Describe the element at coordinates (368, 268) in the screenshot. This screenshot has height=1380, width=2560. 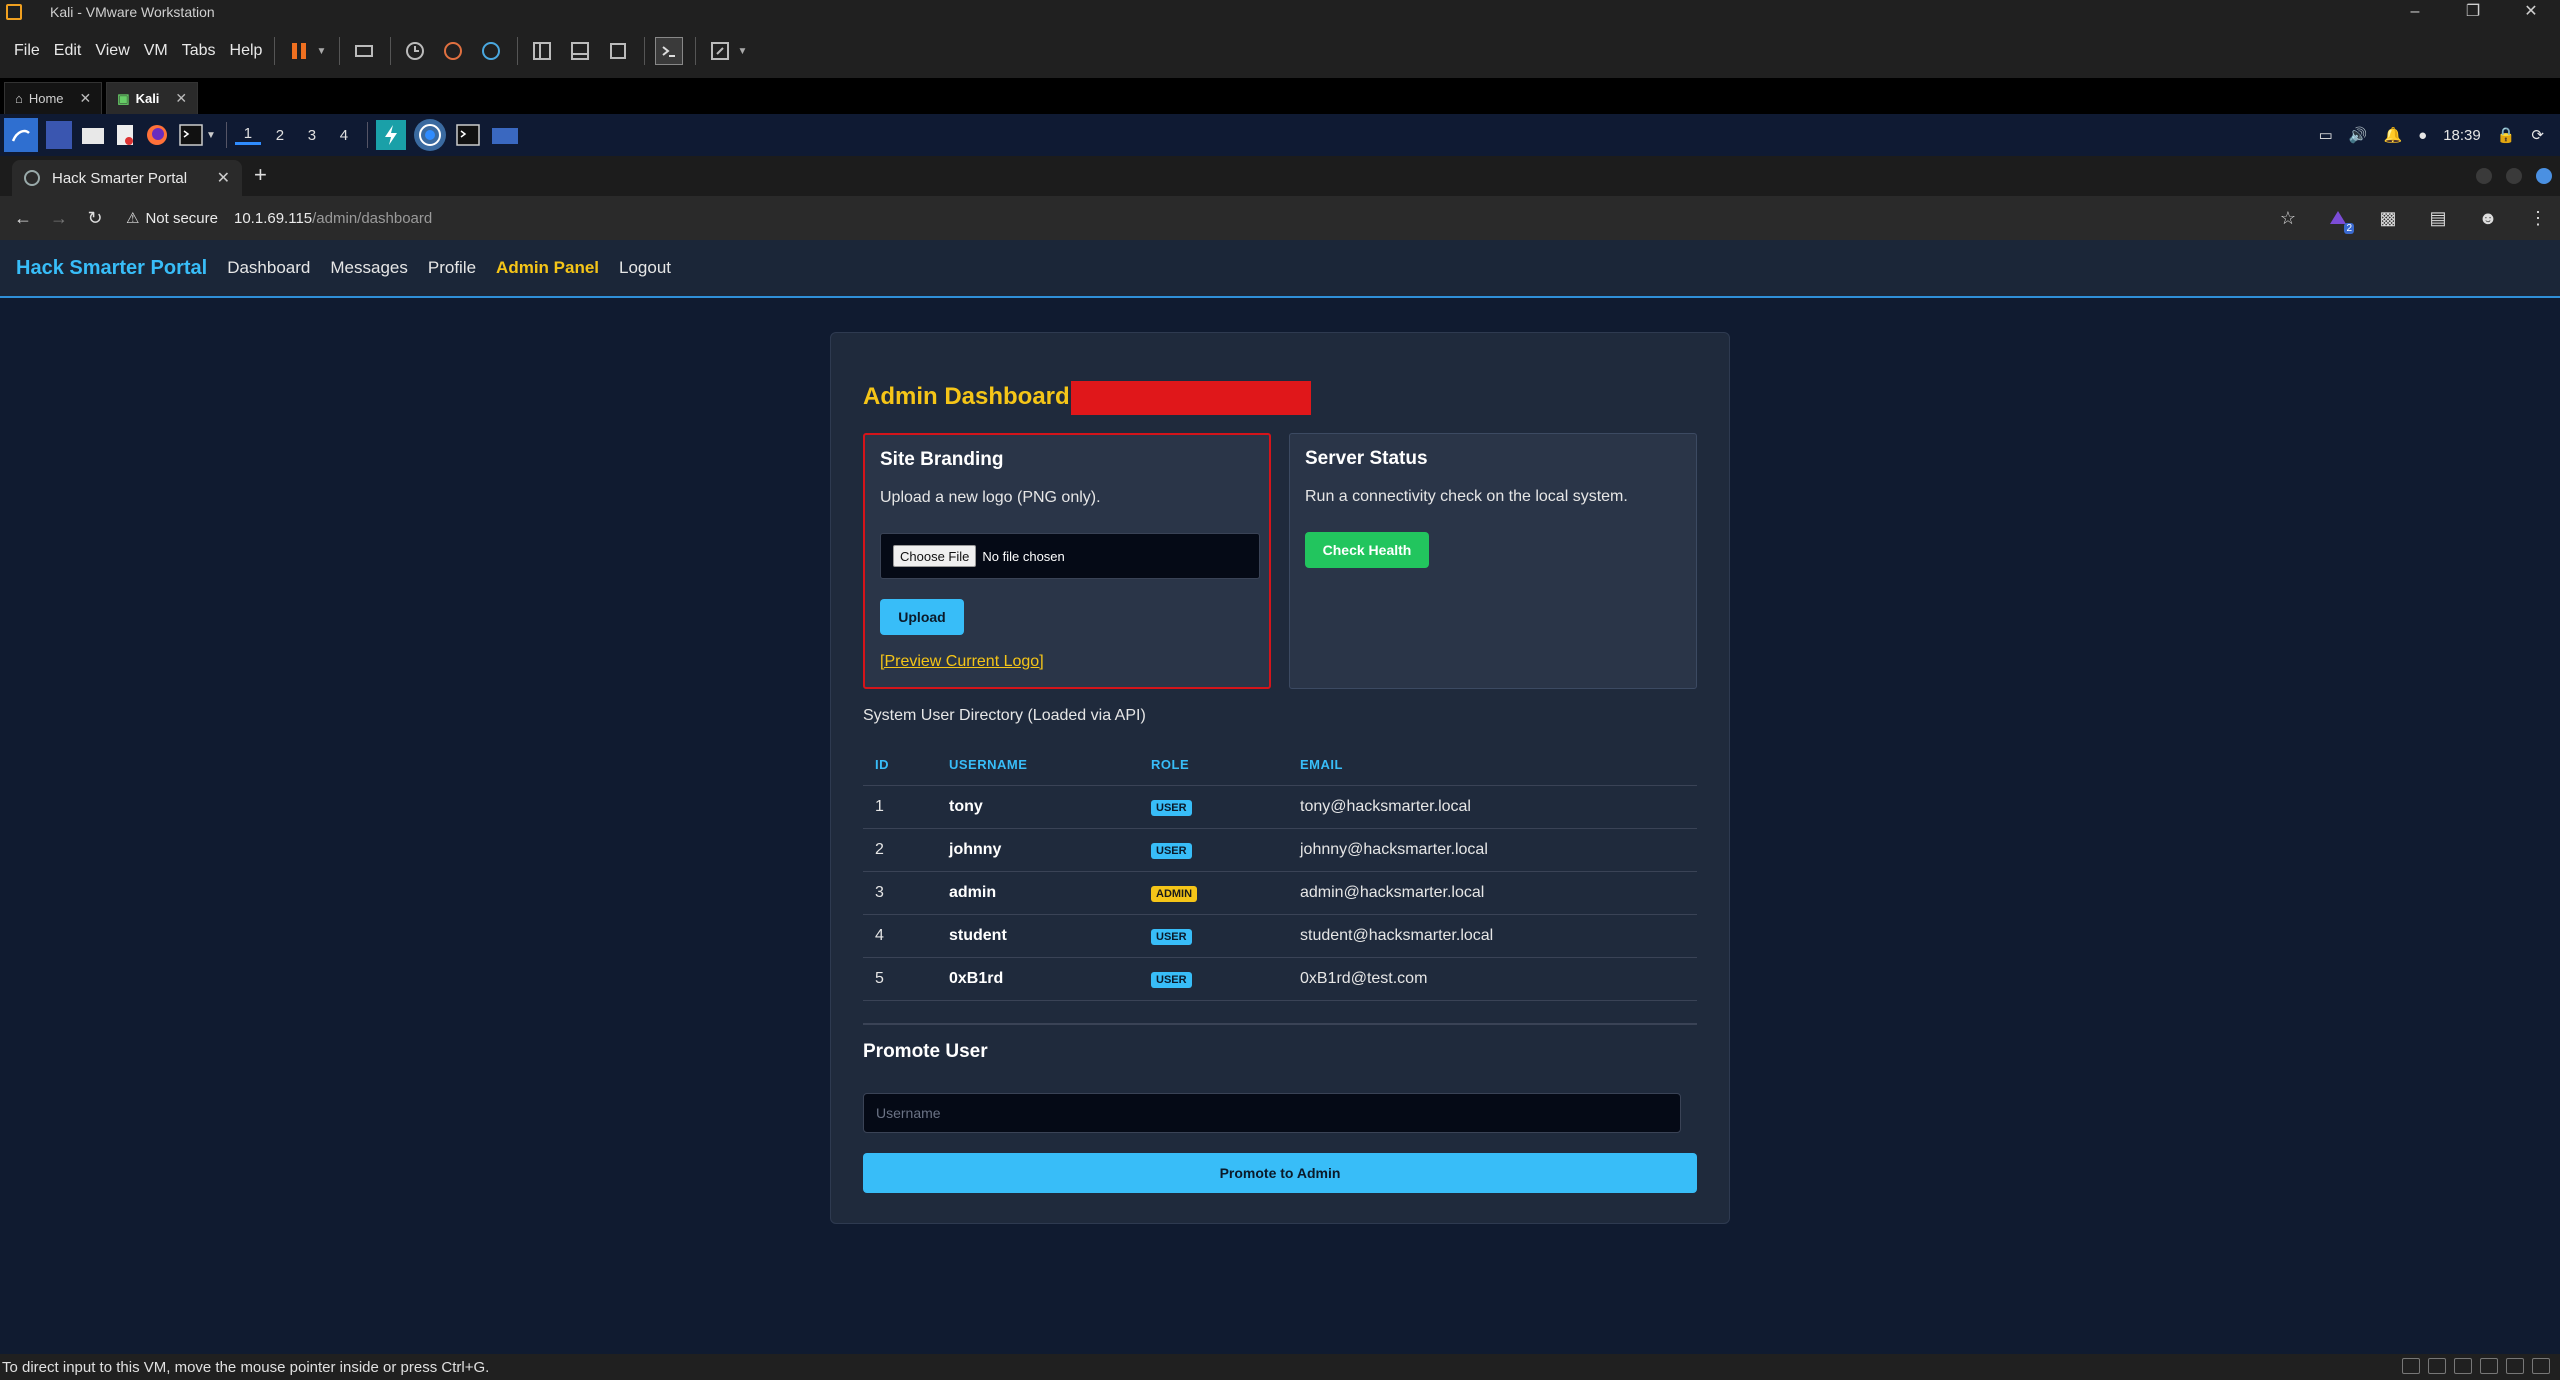
I see `nav-messages: Messages` at that location.